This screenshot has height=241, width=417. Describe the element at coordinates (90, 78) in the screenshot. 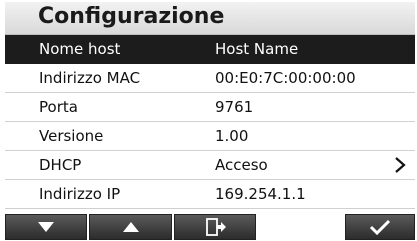

I see `row-label: Indirizzo MAC` at that location.